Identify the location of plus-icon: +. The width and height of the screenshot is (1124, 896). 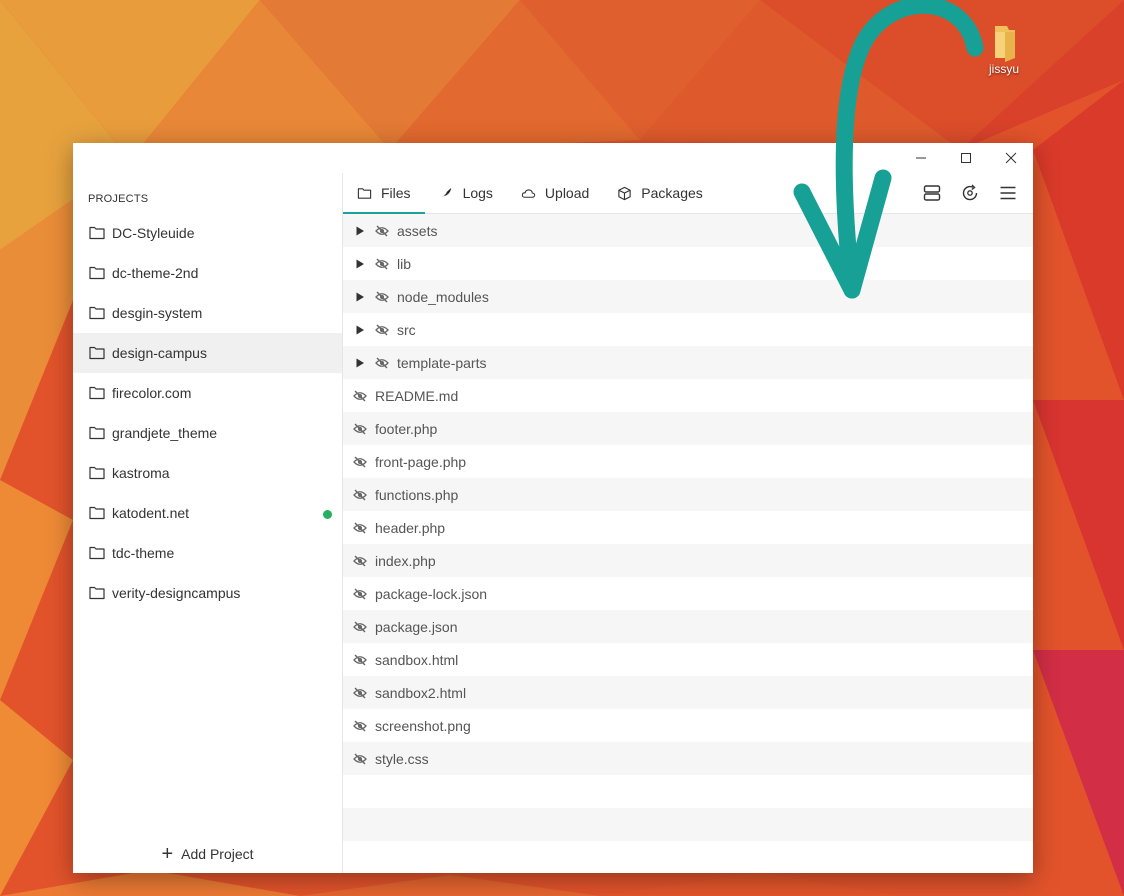
(167, 854).